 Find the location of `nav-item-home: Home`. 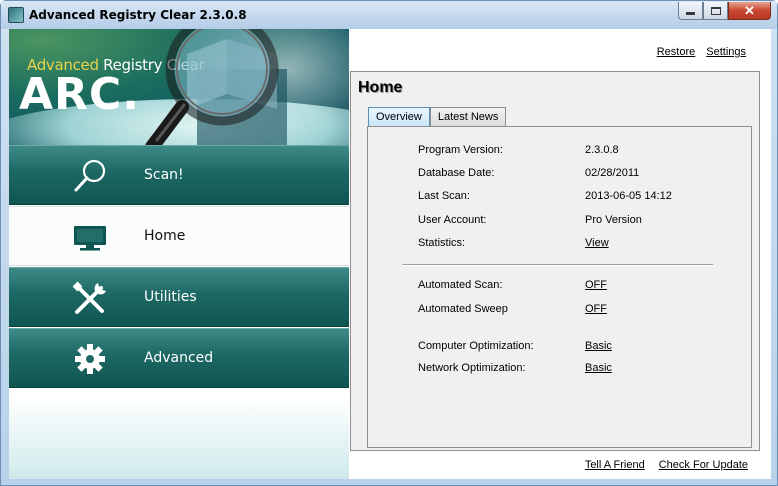

nav-item-home: Home is located at coordinates (179, 236).